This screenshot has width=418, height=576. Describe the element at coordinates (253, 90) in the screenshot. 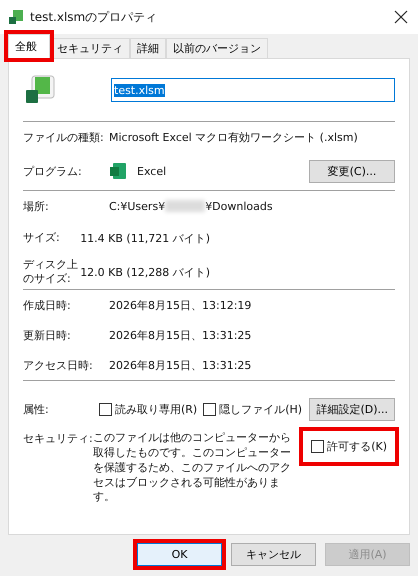

I see `file-name-field: test.xlsm` at that location.